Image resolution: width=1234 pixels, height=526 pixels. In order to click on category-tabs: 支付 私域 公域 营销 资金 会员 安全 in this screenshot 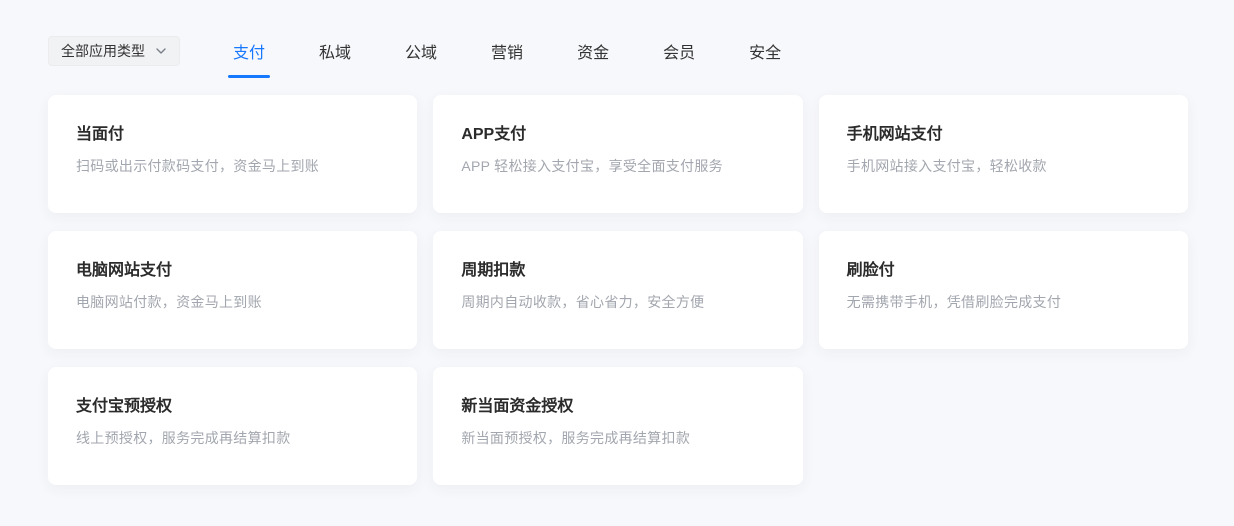, I will do `click(504, 58)`.